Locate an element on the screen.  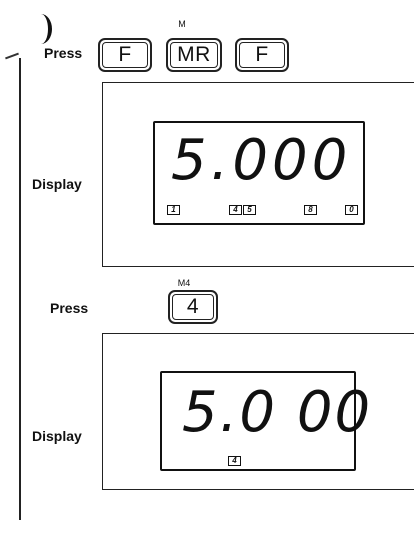
display-readout: 5.0 00 is located at coordinates (277, 412).